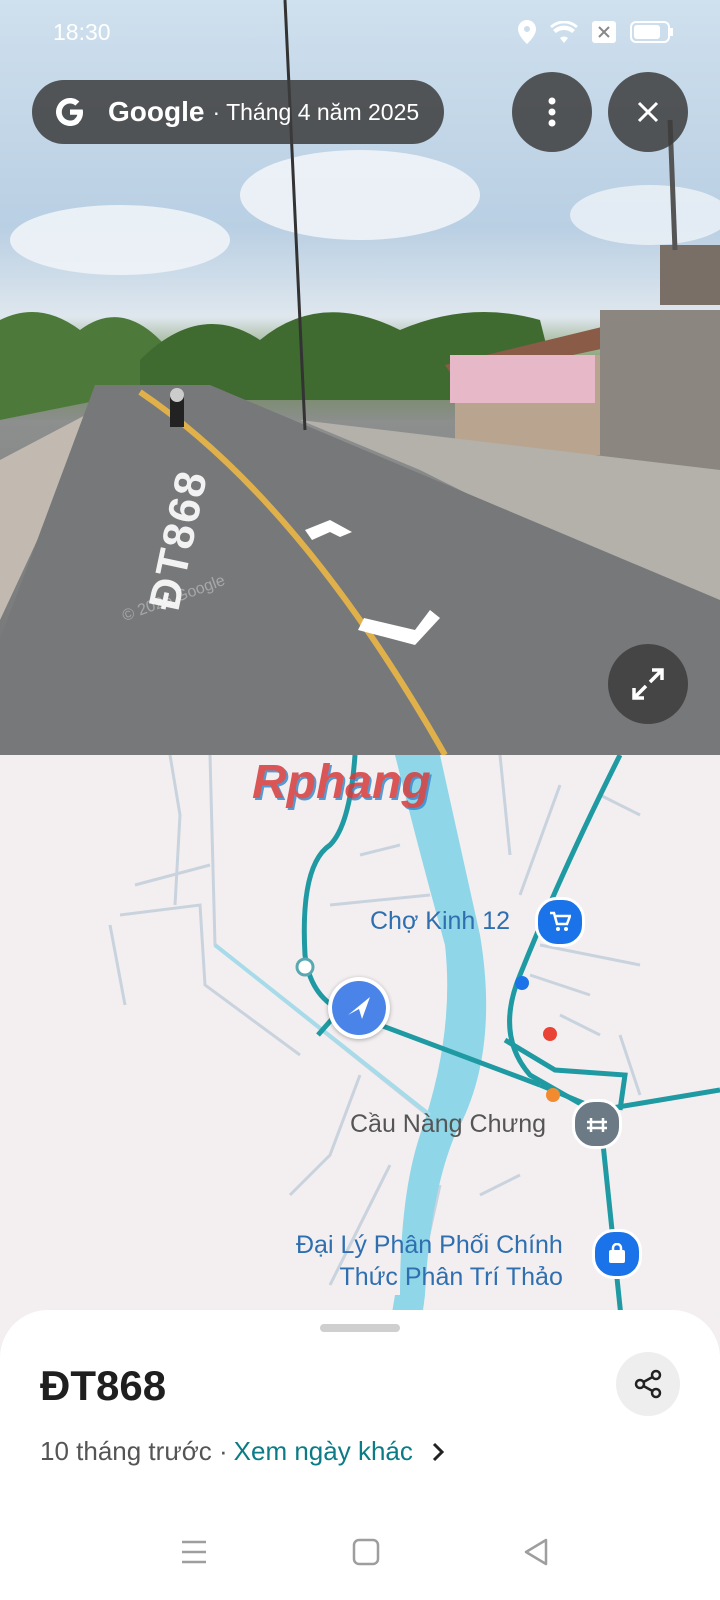  What do you see at coordinates (134, 1451) in the screenshot?
I see `time-ago-label: 10 tháng trước ·` at bounding box center [134, 1451].